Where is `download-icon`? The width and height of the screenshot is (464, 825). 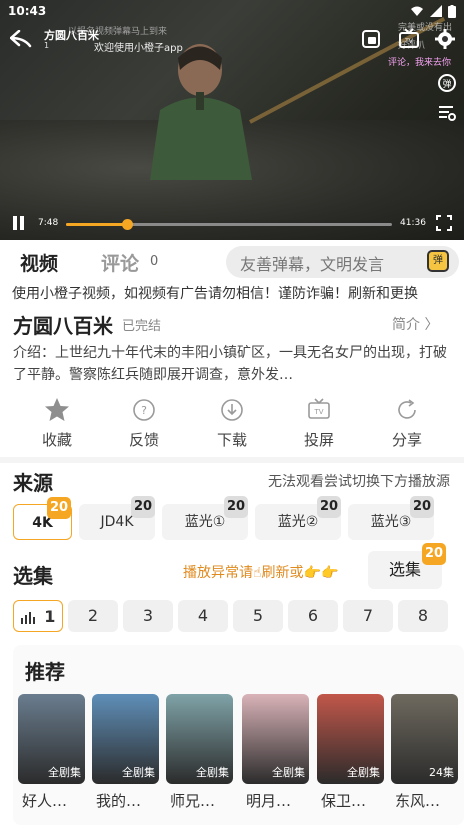 download-icon is located at coordinates (232, 410).